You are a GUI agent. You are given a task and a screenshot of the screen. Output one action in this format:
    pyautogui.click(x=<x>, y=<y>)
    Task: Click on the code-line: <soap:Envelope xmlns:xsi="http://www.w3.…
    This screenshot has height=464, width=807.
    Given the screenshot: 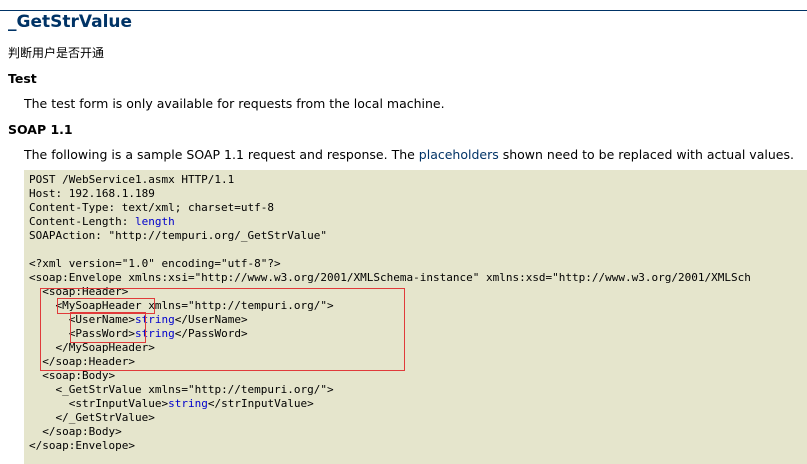 What is the action you would take?
    pyautogui.click(x=390, y=278)
    